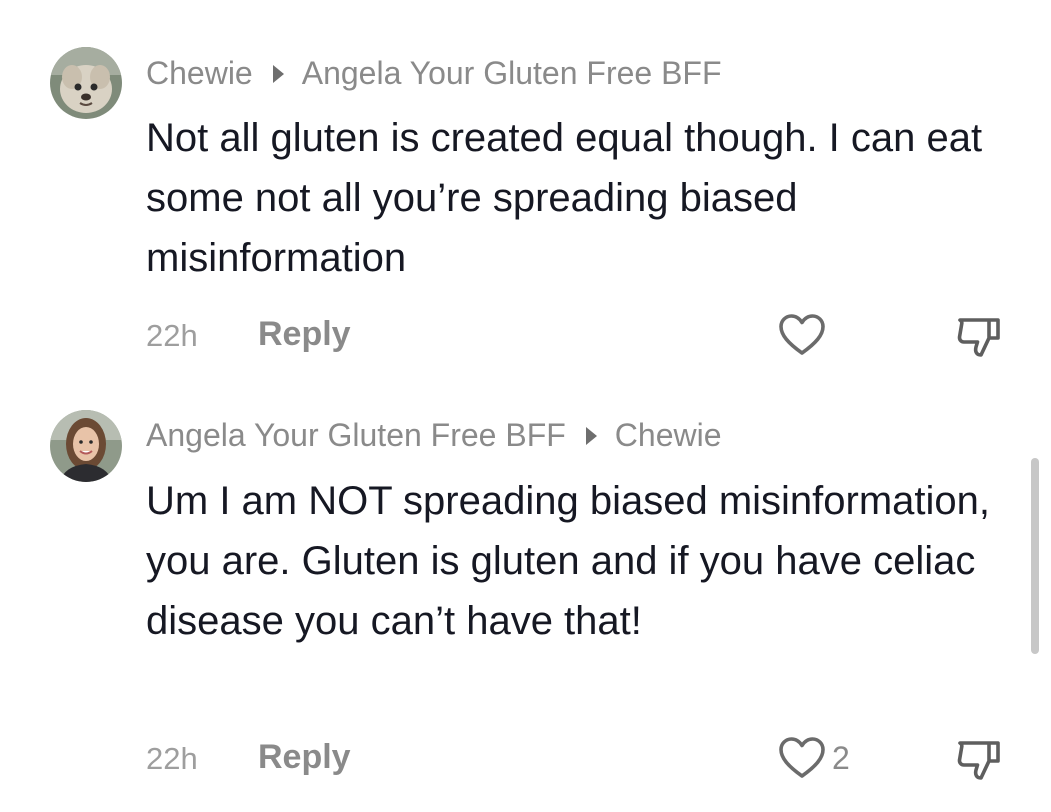  I want to click on like-button: 2, so click(814, 758).